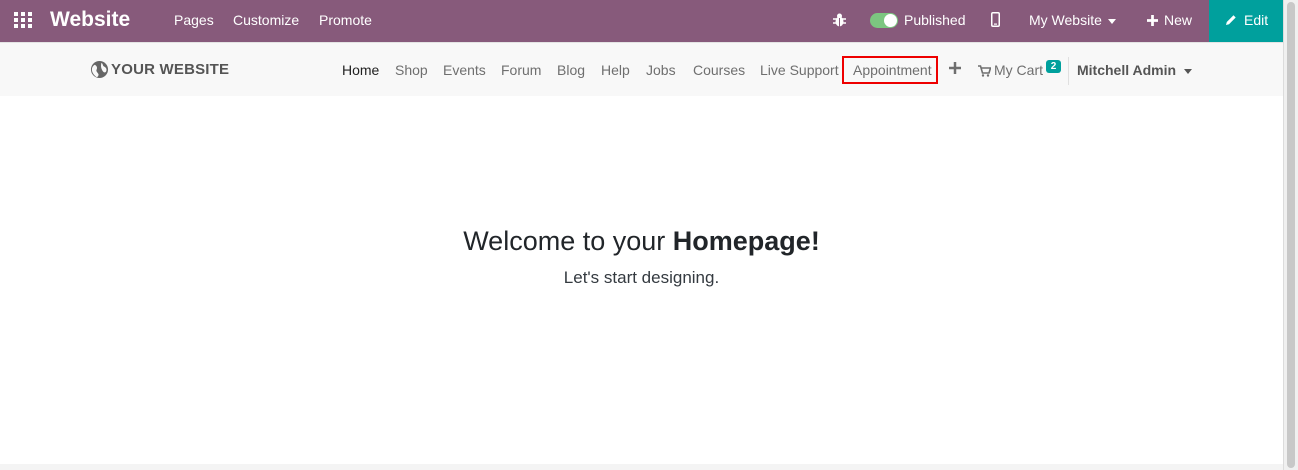 The image size is (1298, 470). What do you see at coordinates (1256, 20) in the screenshot?
I see `edit-button-label: Edit` at bounding box center [1256, 20].